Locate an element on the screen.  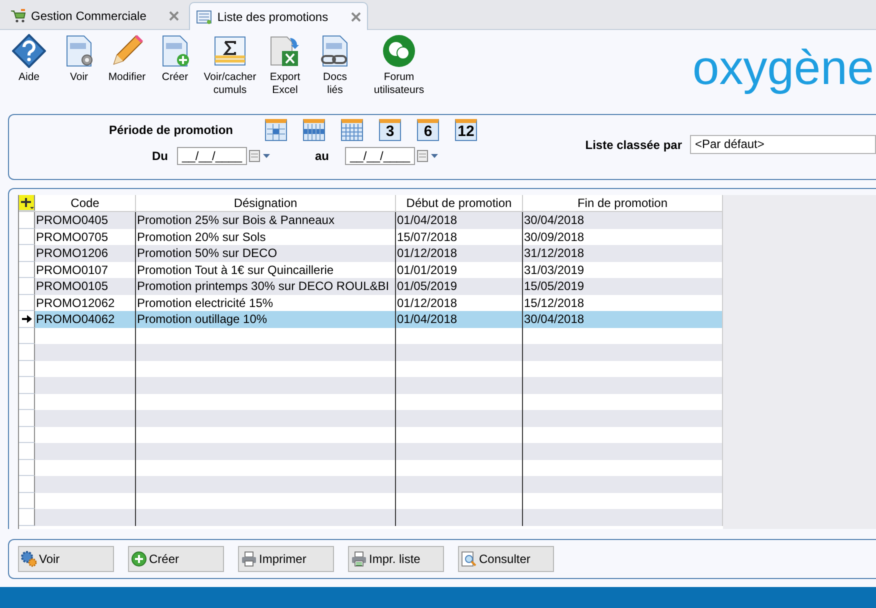
action-button: Créer is located at coordinates (176, 559).